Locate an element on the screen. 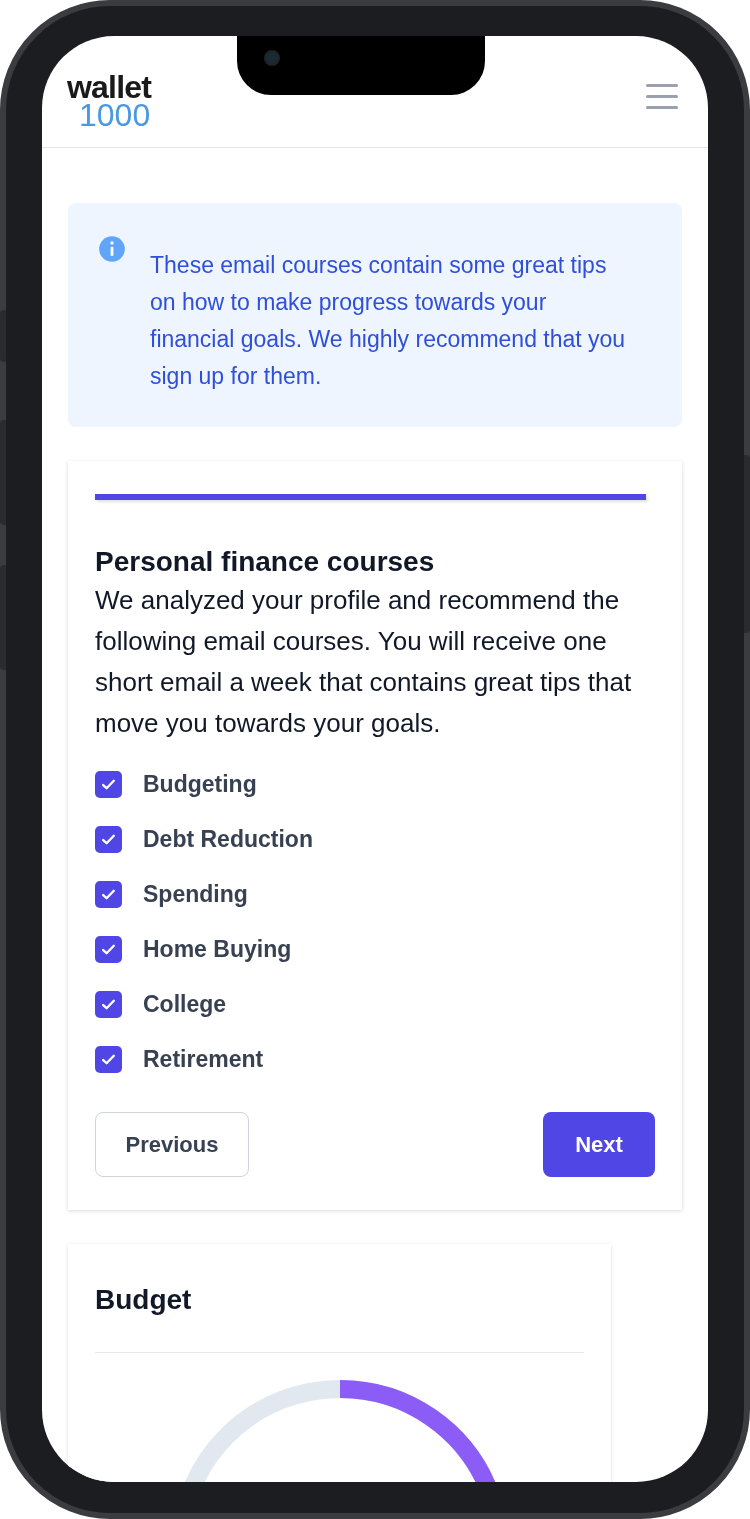  budget-title: Budget is located at coordinates (144, 1300).